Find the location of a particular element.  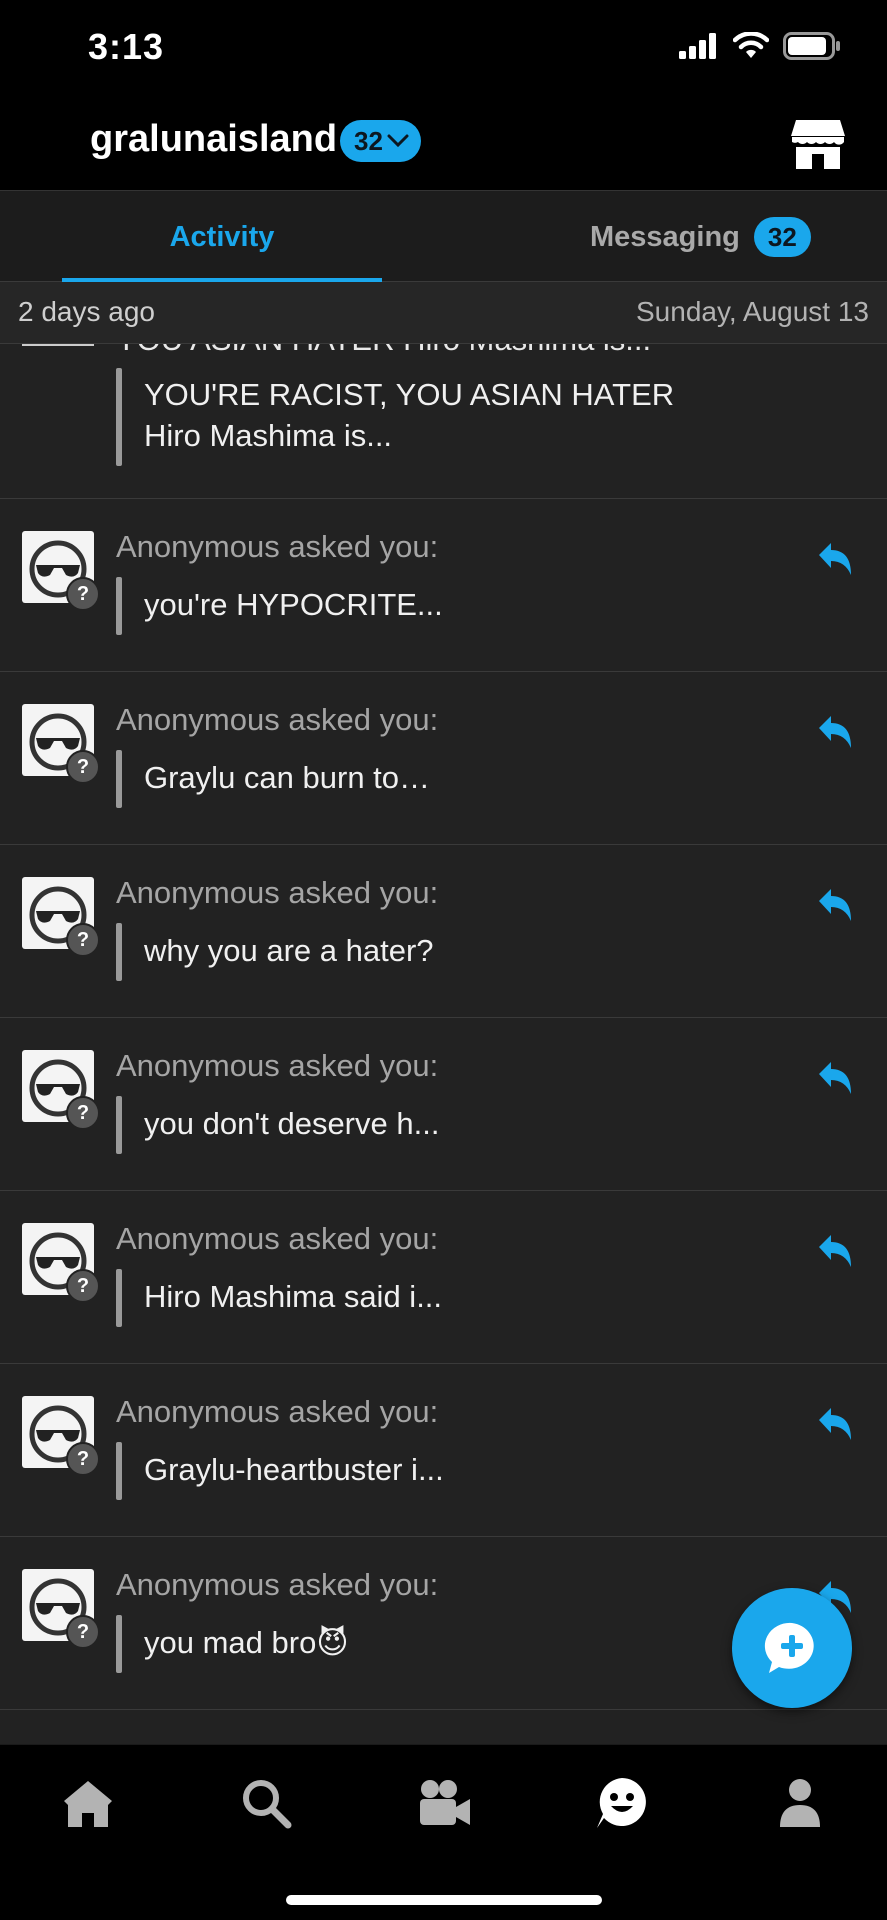

account-icon is located at coordinates (800, 1803).